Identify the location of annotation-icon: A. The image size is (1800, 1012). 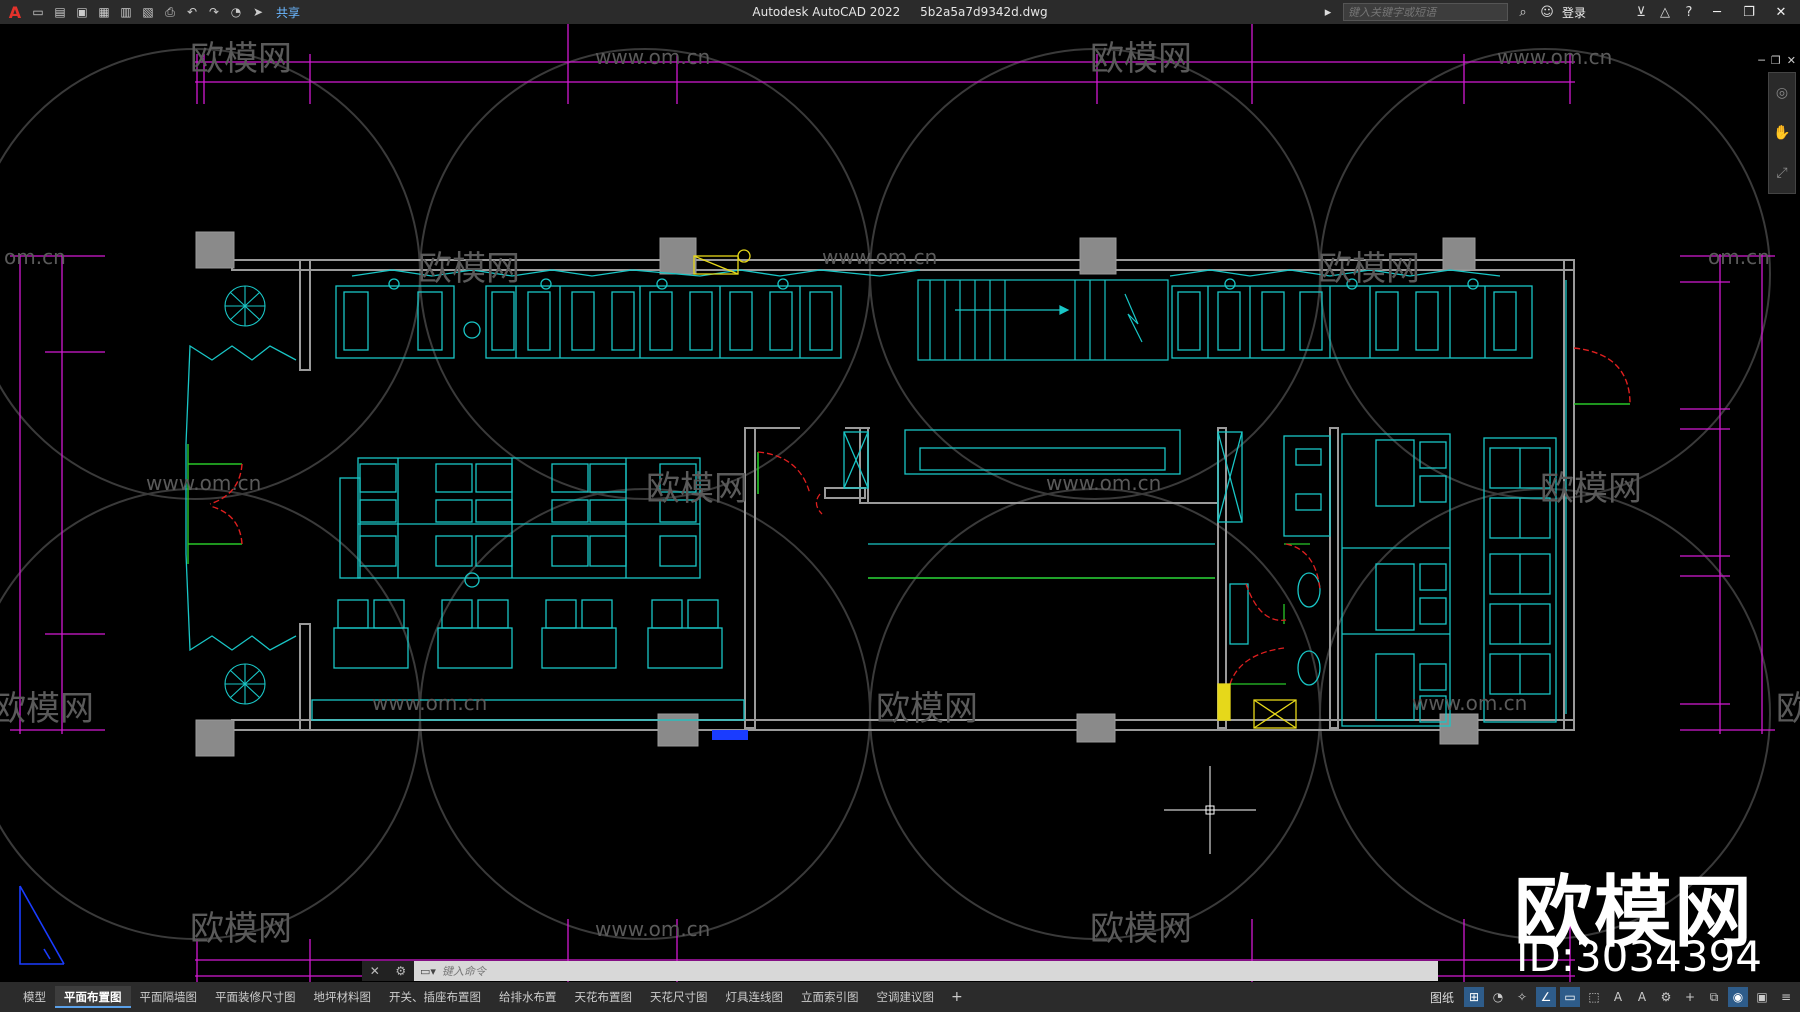
(1618, 997).